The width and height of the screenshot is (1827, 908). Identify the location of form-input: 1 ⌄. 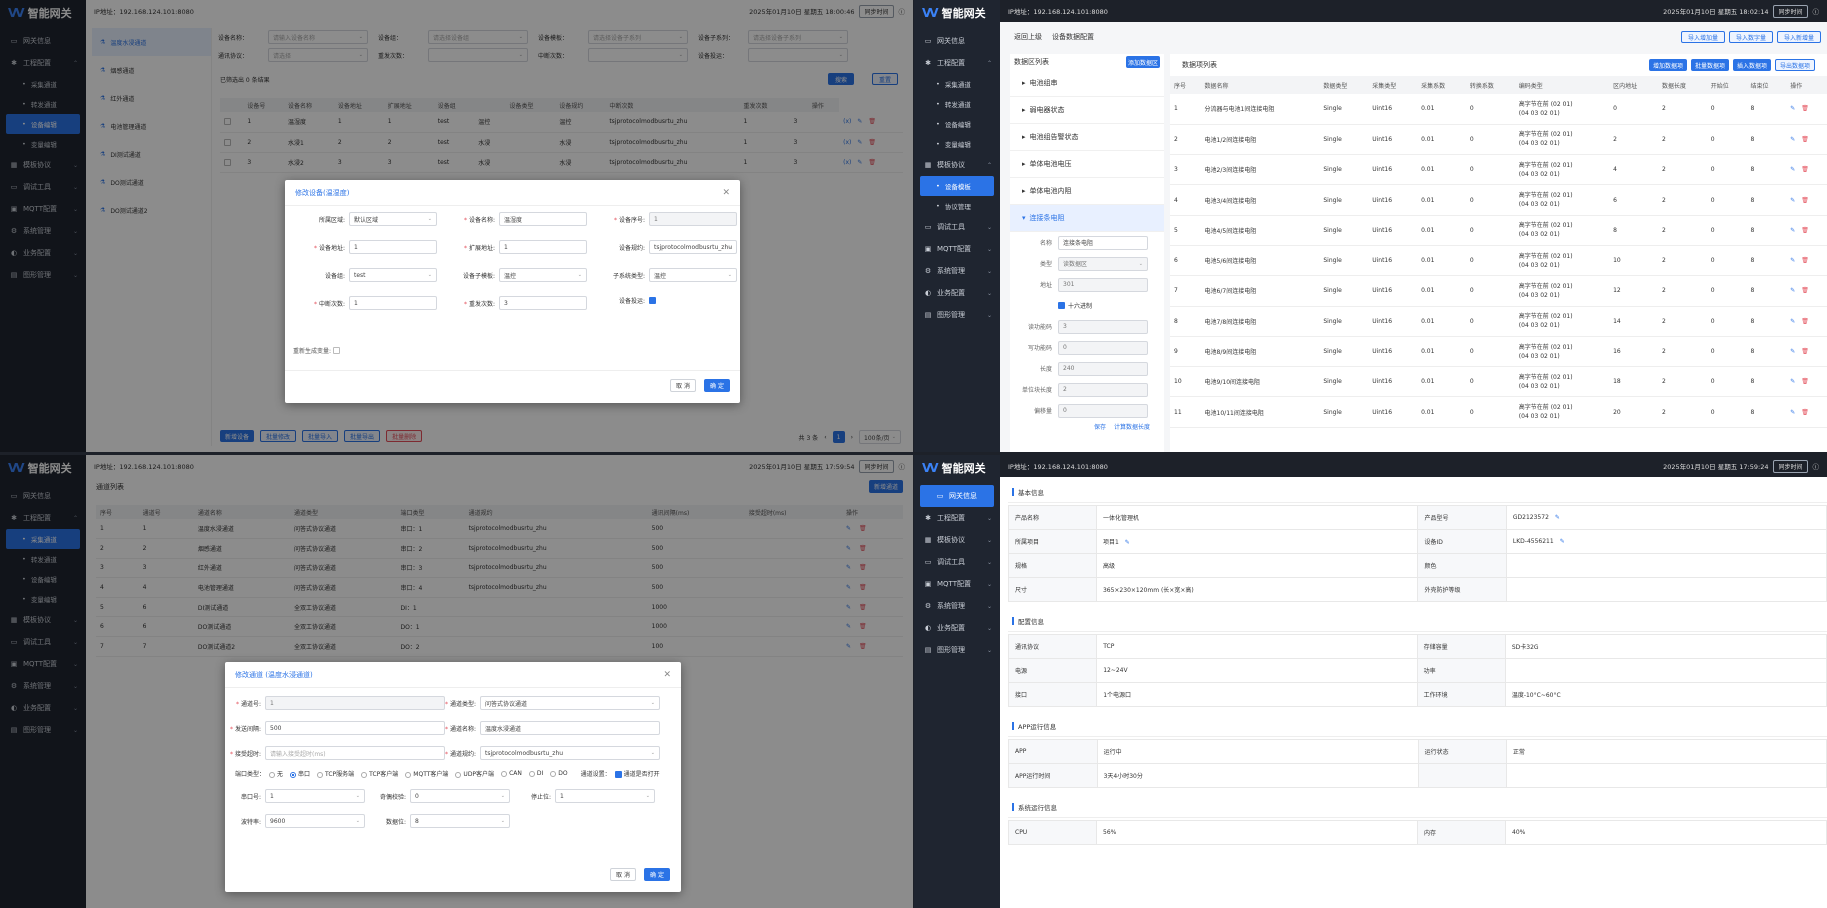
(315, 796).